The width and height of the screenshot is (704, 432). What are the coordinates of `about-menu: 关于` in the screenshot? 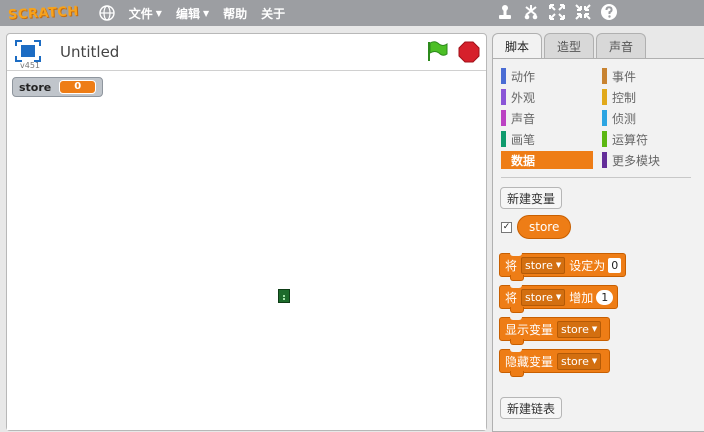 It's located at (273, 13).